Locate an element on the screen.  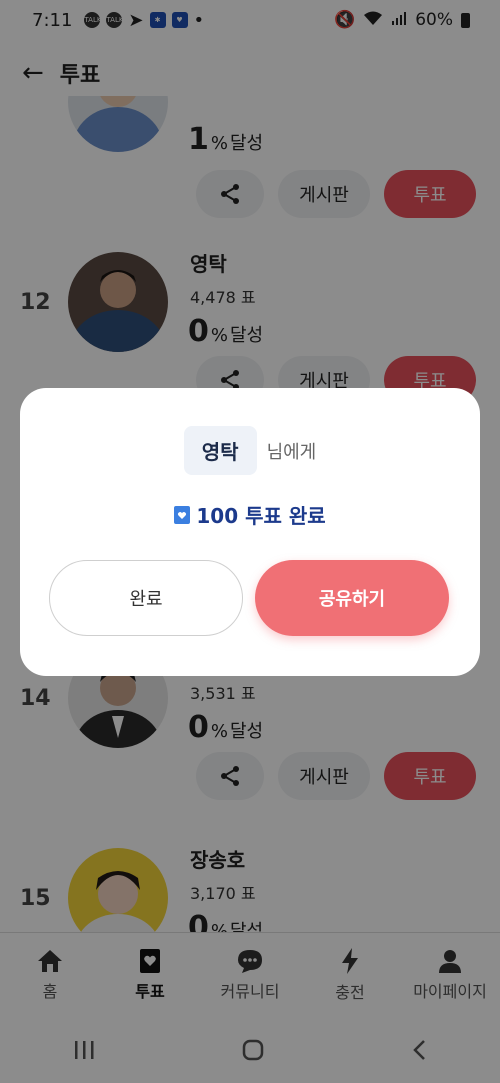
done-button: 완료 is located at coordinates (146, 598).